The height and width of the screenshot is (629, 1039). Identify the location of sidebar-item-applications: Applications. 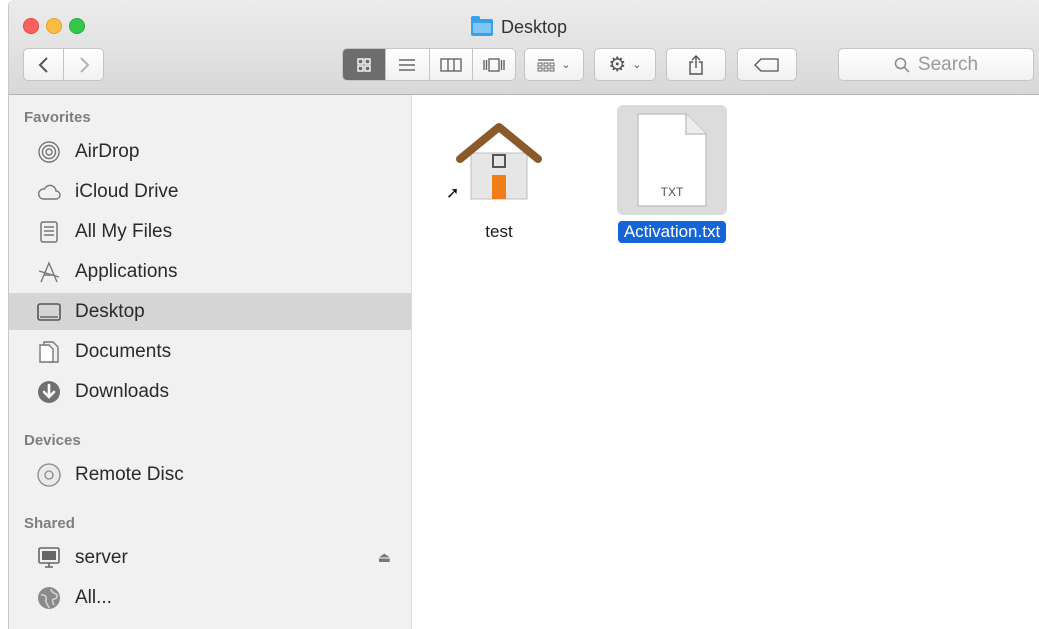
(210, 271).